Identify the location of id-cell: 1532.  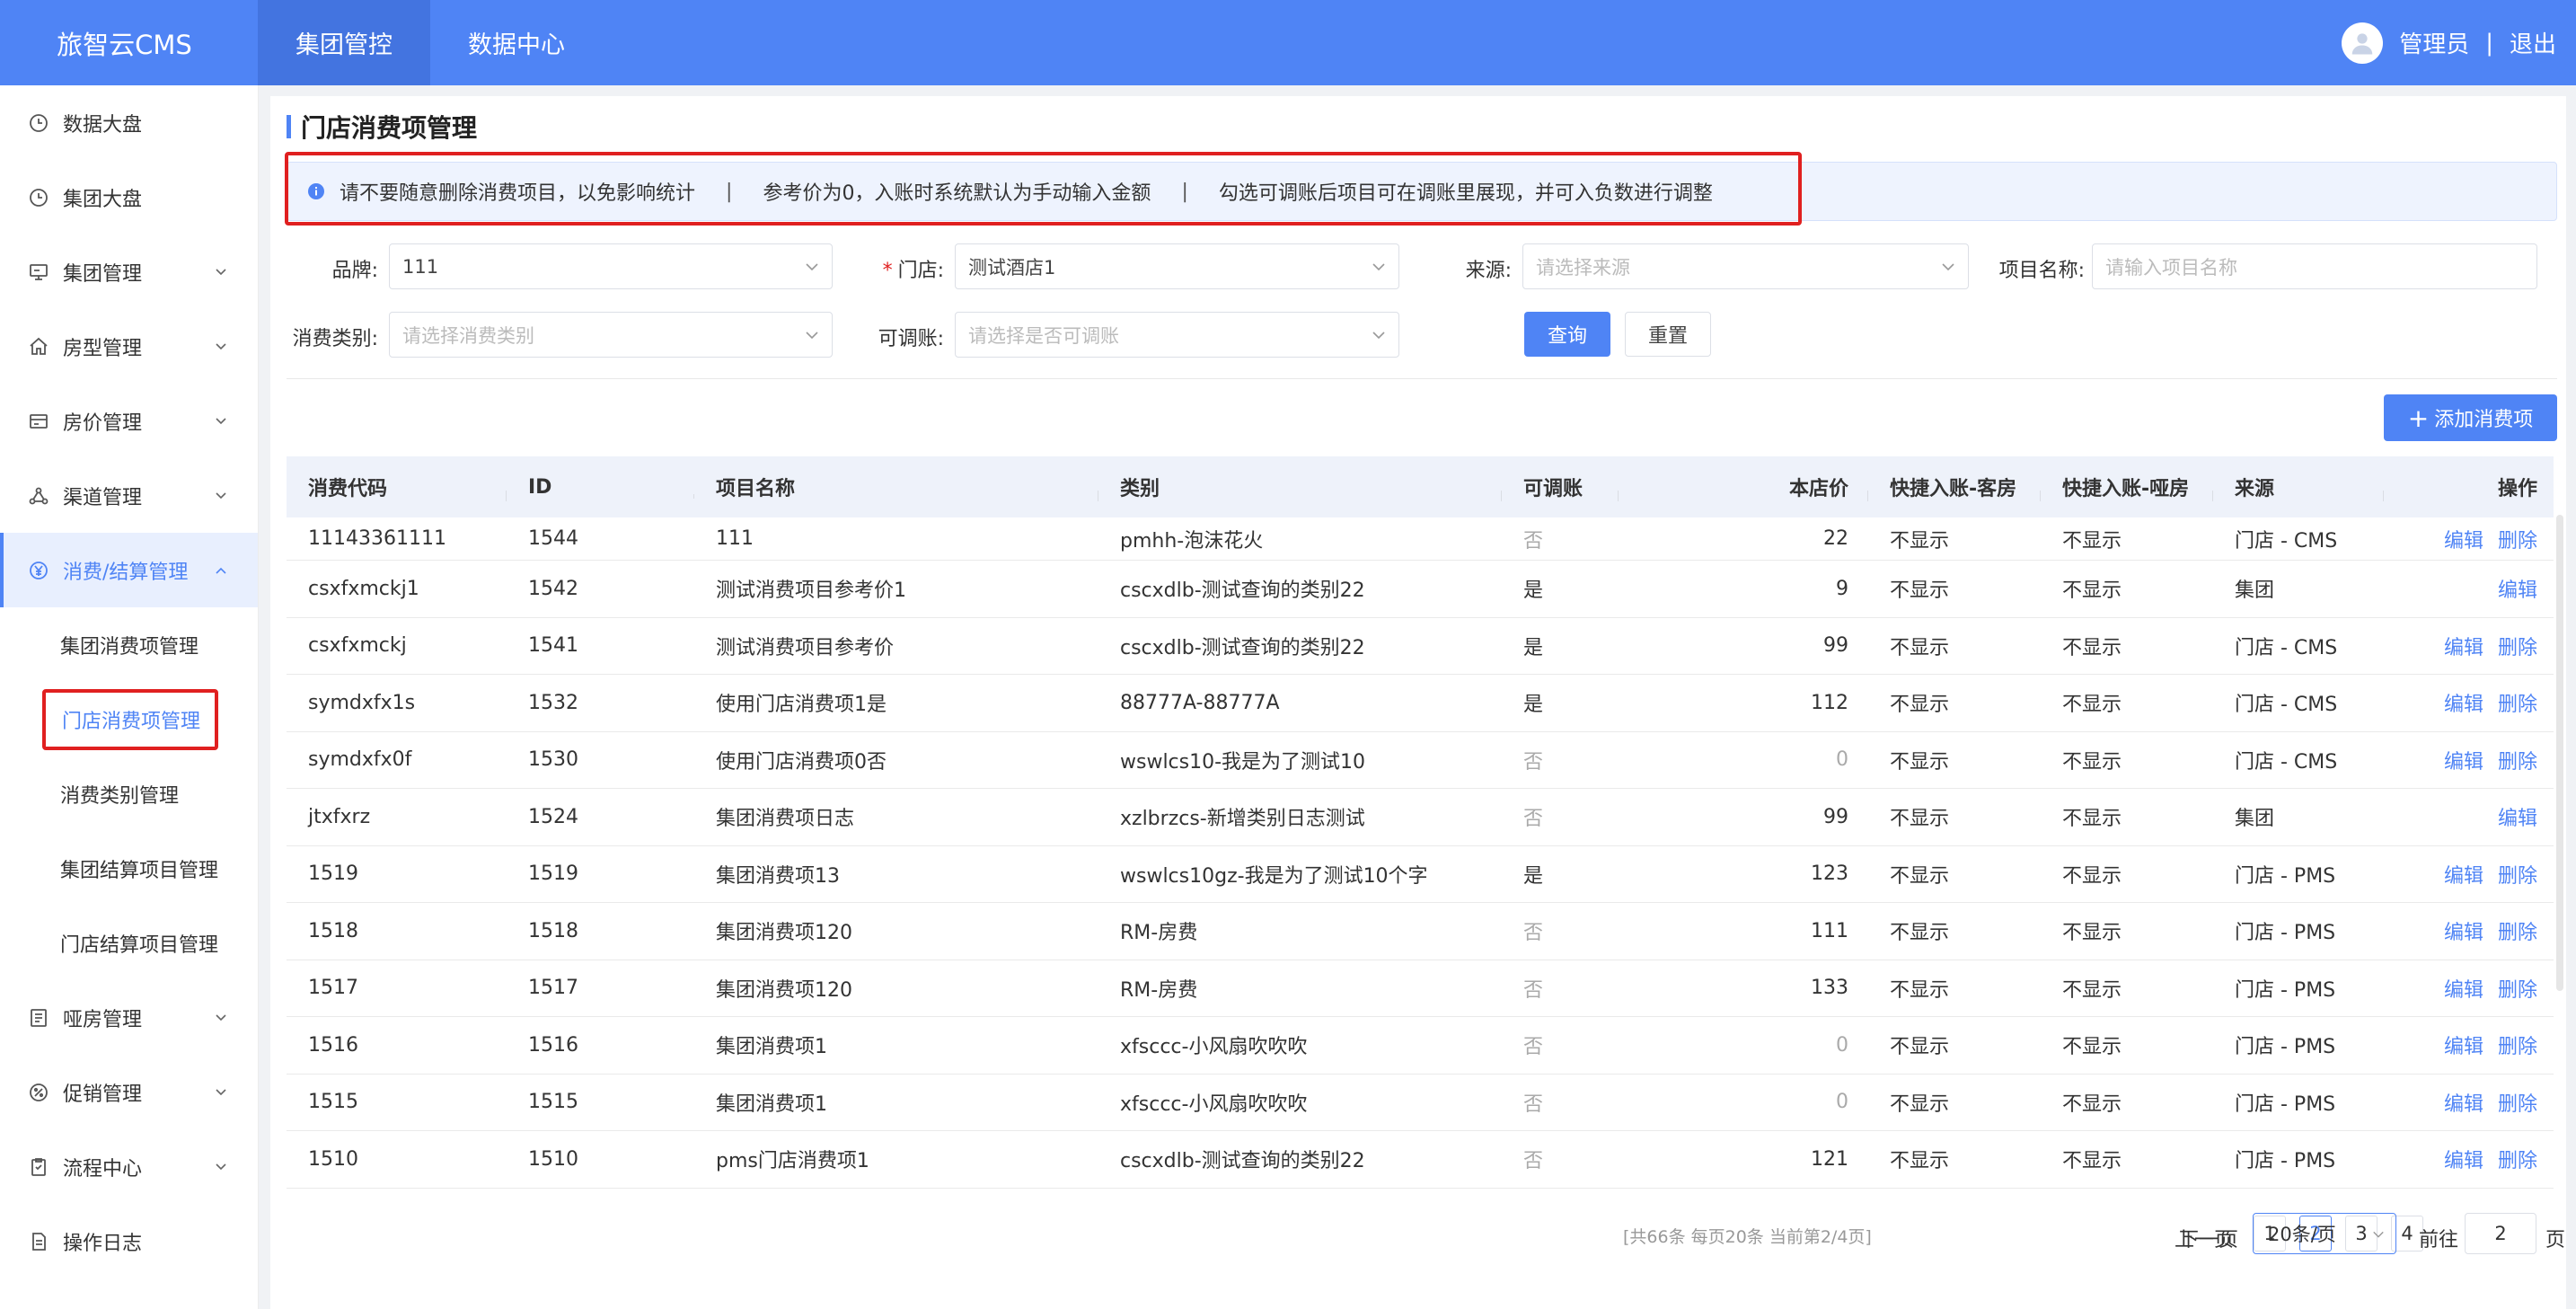
(553, 703).